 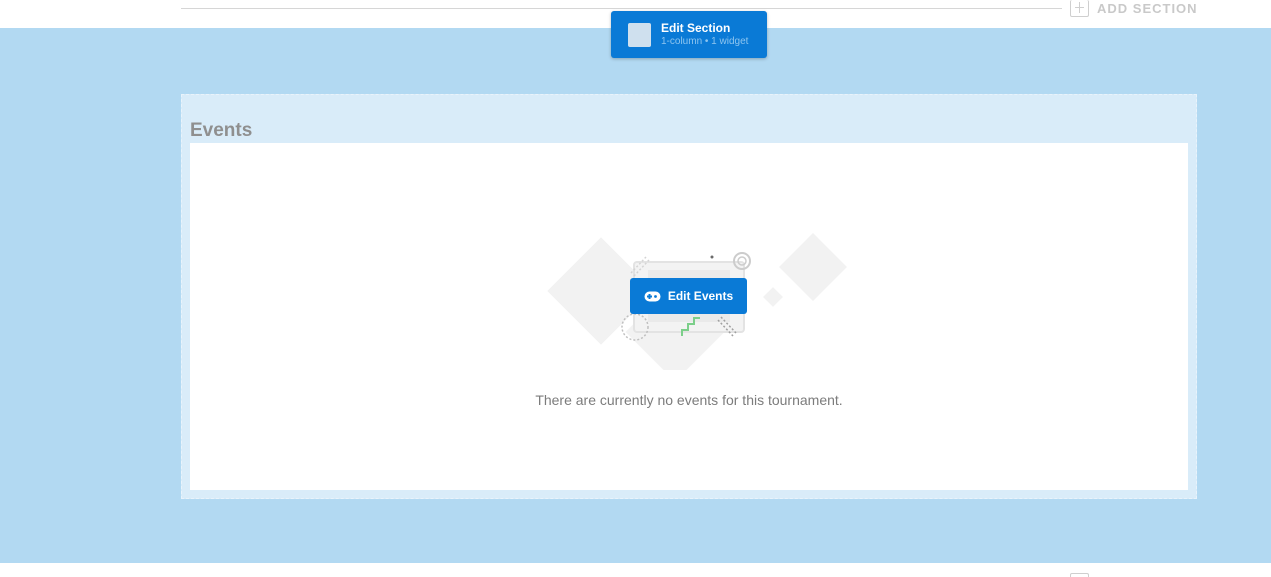 I want to click on widget-title: Events, so click(x=221, y=130).